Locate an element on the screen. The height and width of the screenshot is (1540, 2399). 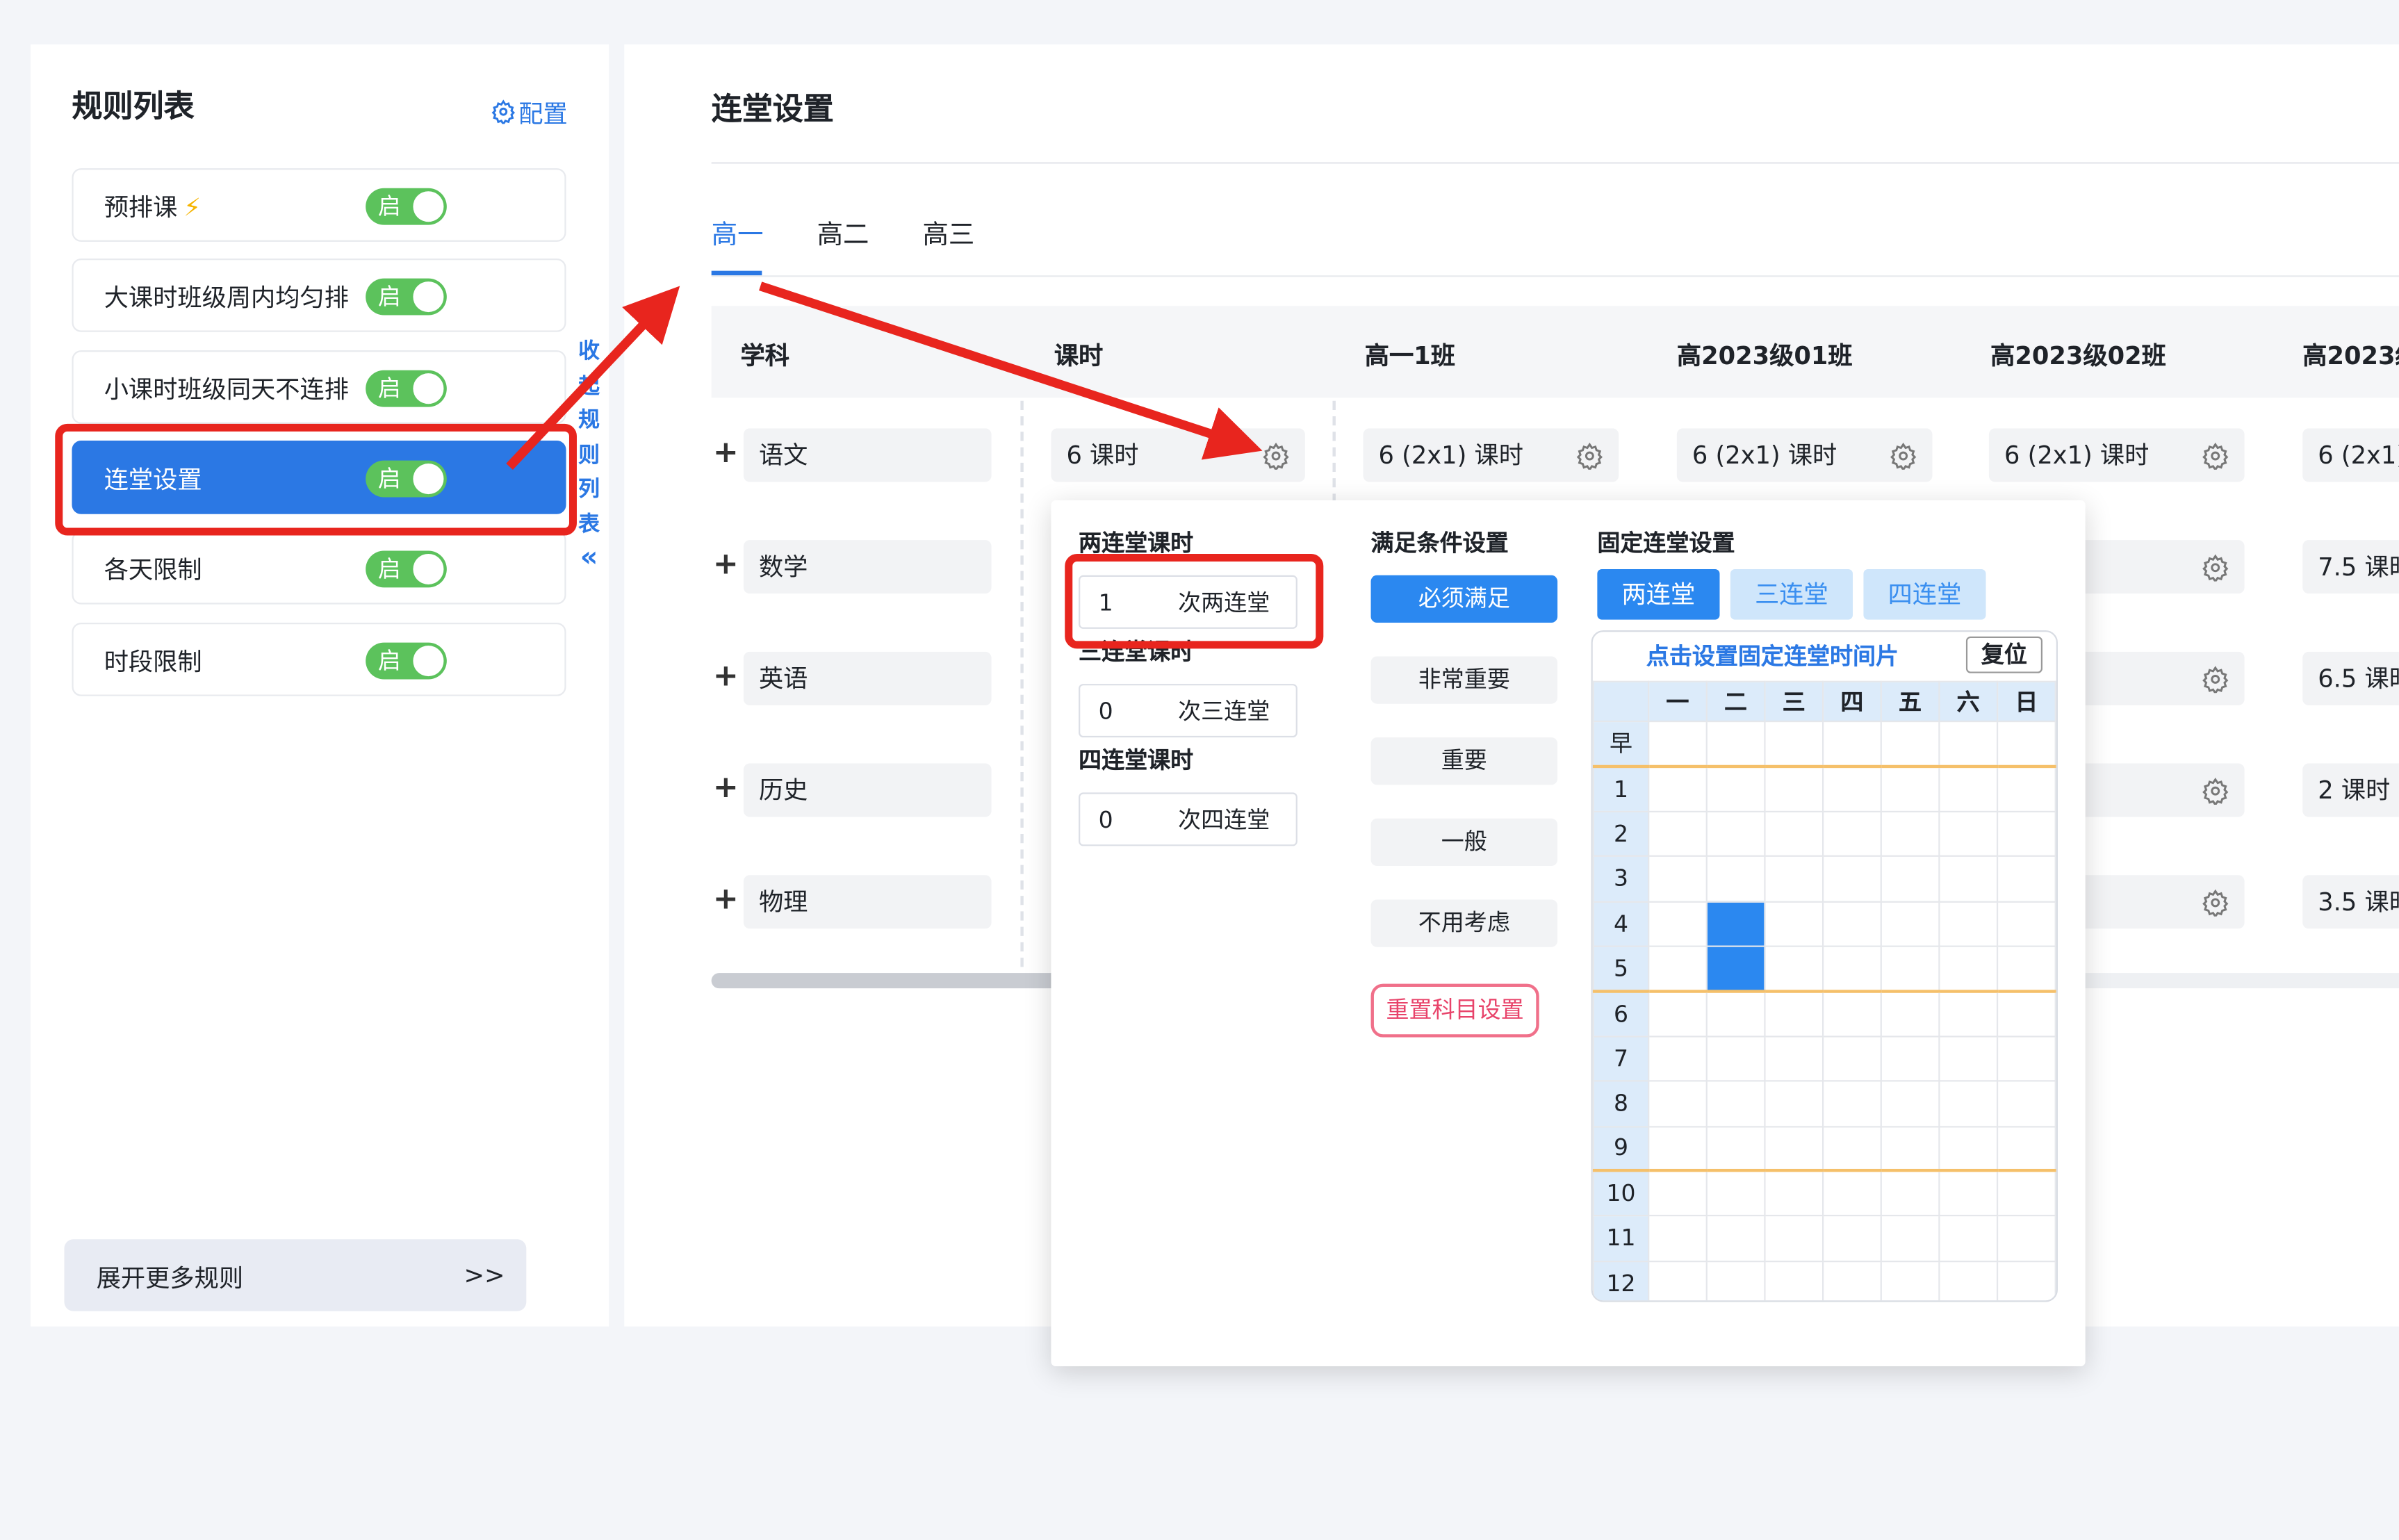
fixed-tab-four: 四连堂 is located at coordinates (1925, 594).